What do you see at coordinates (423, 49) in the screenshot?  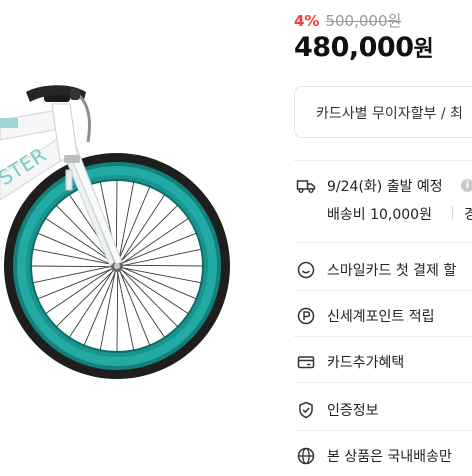 I see `sale-price-unit: 원` at bounding box center [423, 49].